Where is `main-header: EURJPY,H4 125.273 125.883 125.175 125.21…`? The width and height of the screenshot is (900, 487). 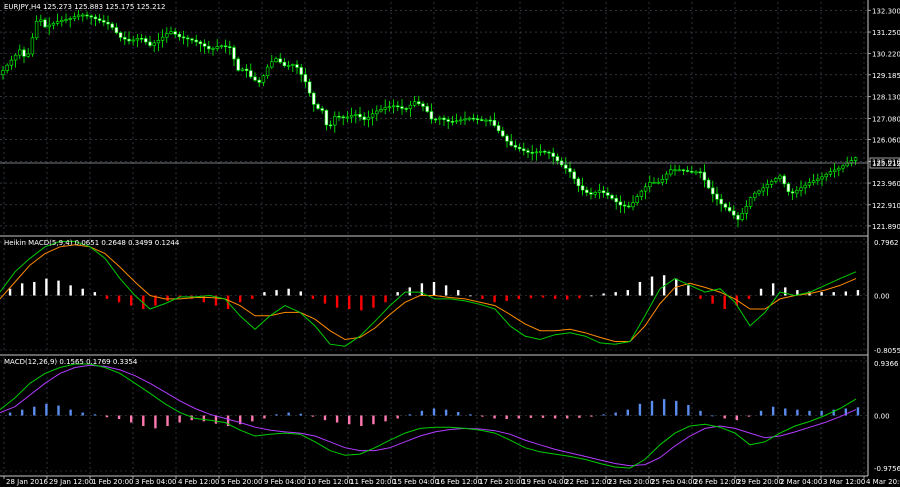 main-header: EURJPY,H4 125.273 125.883 125.175 125.21… is located at coordinates (84, 7).